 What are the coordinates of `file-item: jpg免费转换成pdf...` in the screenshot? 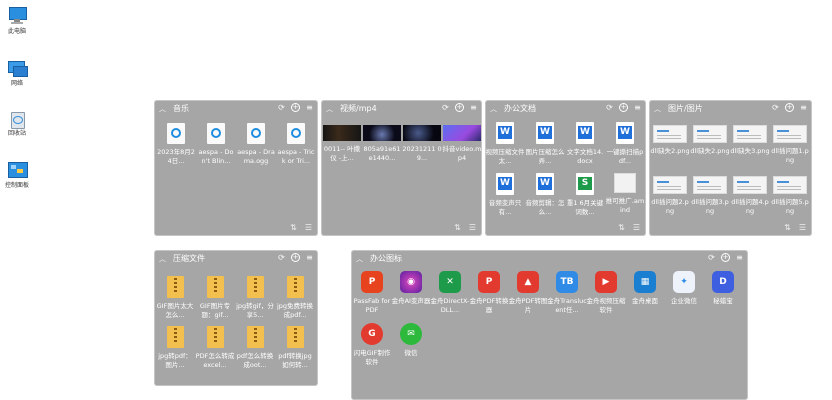 It's located at (295, 298).